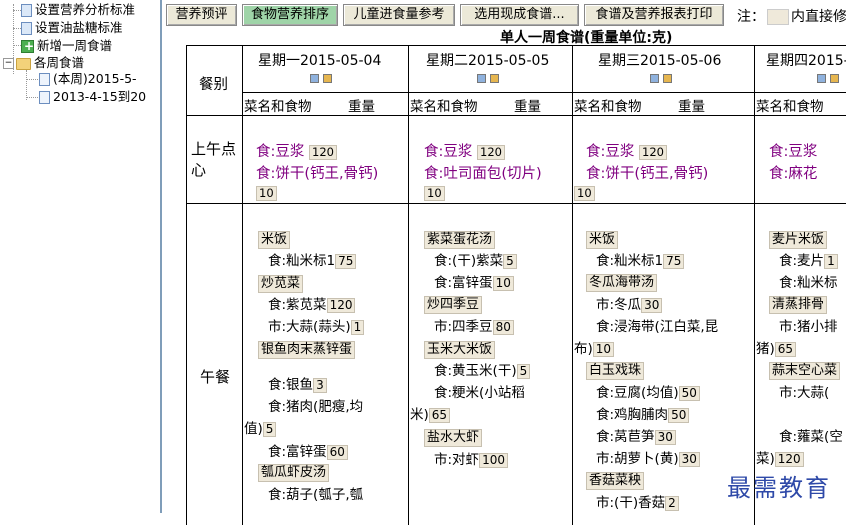  Describe the element at coordinates (636, 437) in the screenshot. I see `ingredient-item: 食:莴苣笋 30` at that location.